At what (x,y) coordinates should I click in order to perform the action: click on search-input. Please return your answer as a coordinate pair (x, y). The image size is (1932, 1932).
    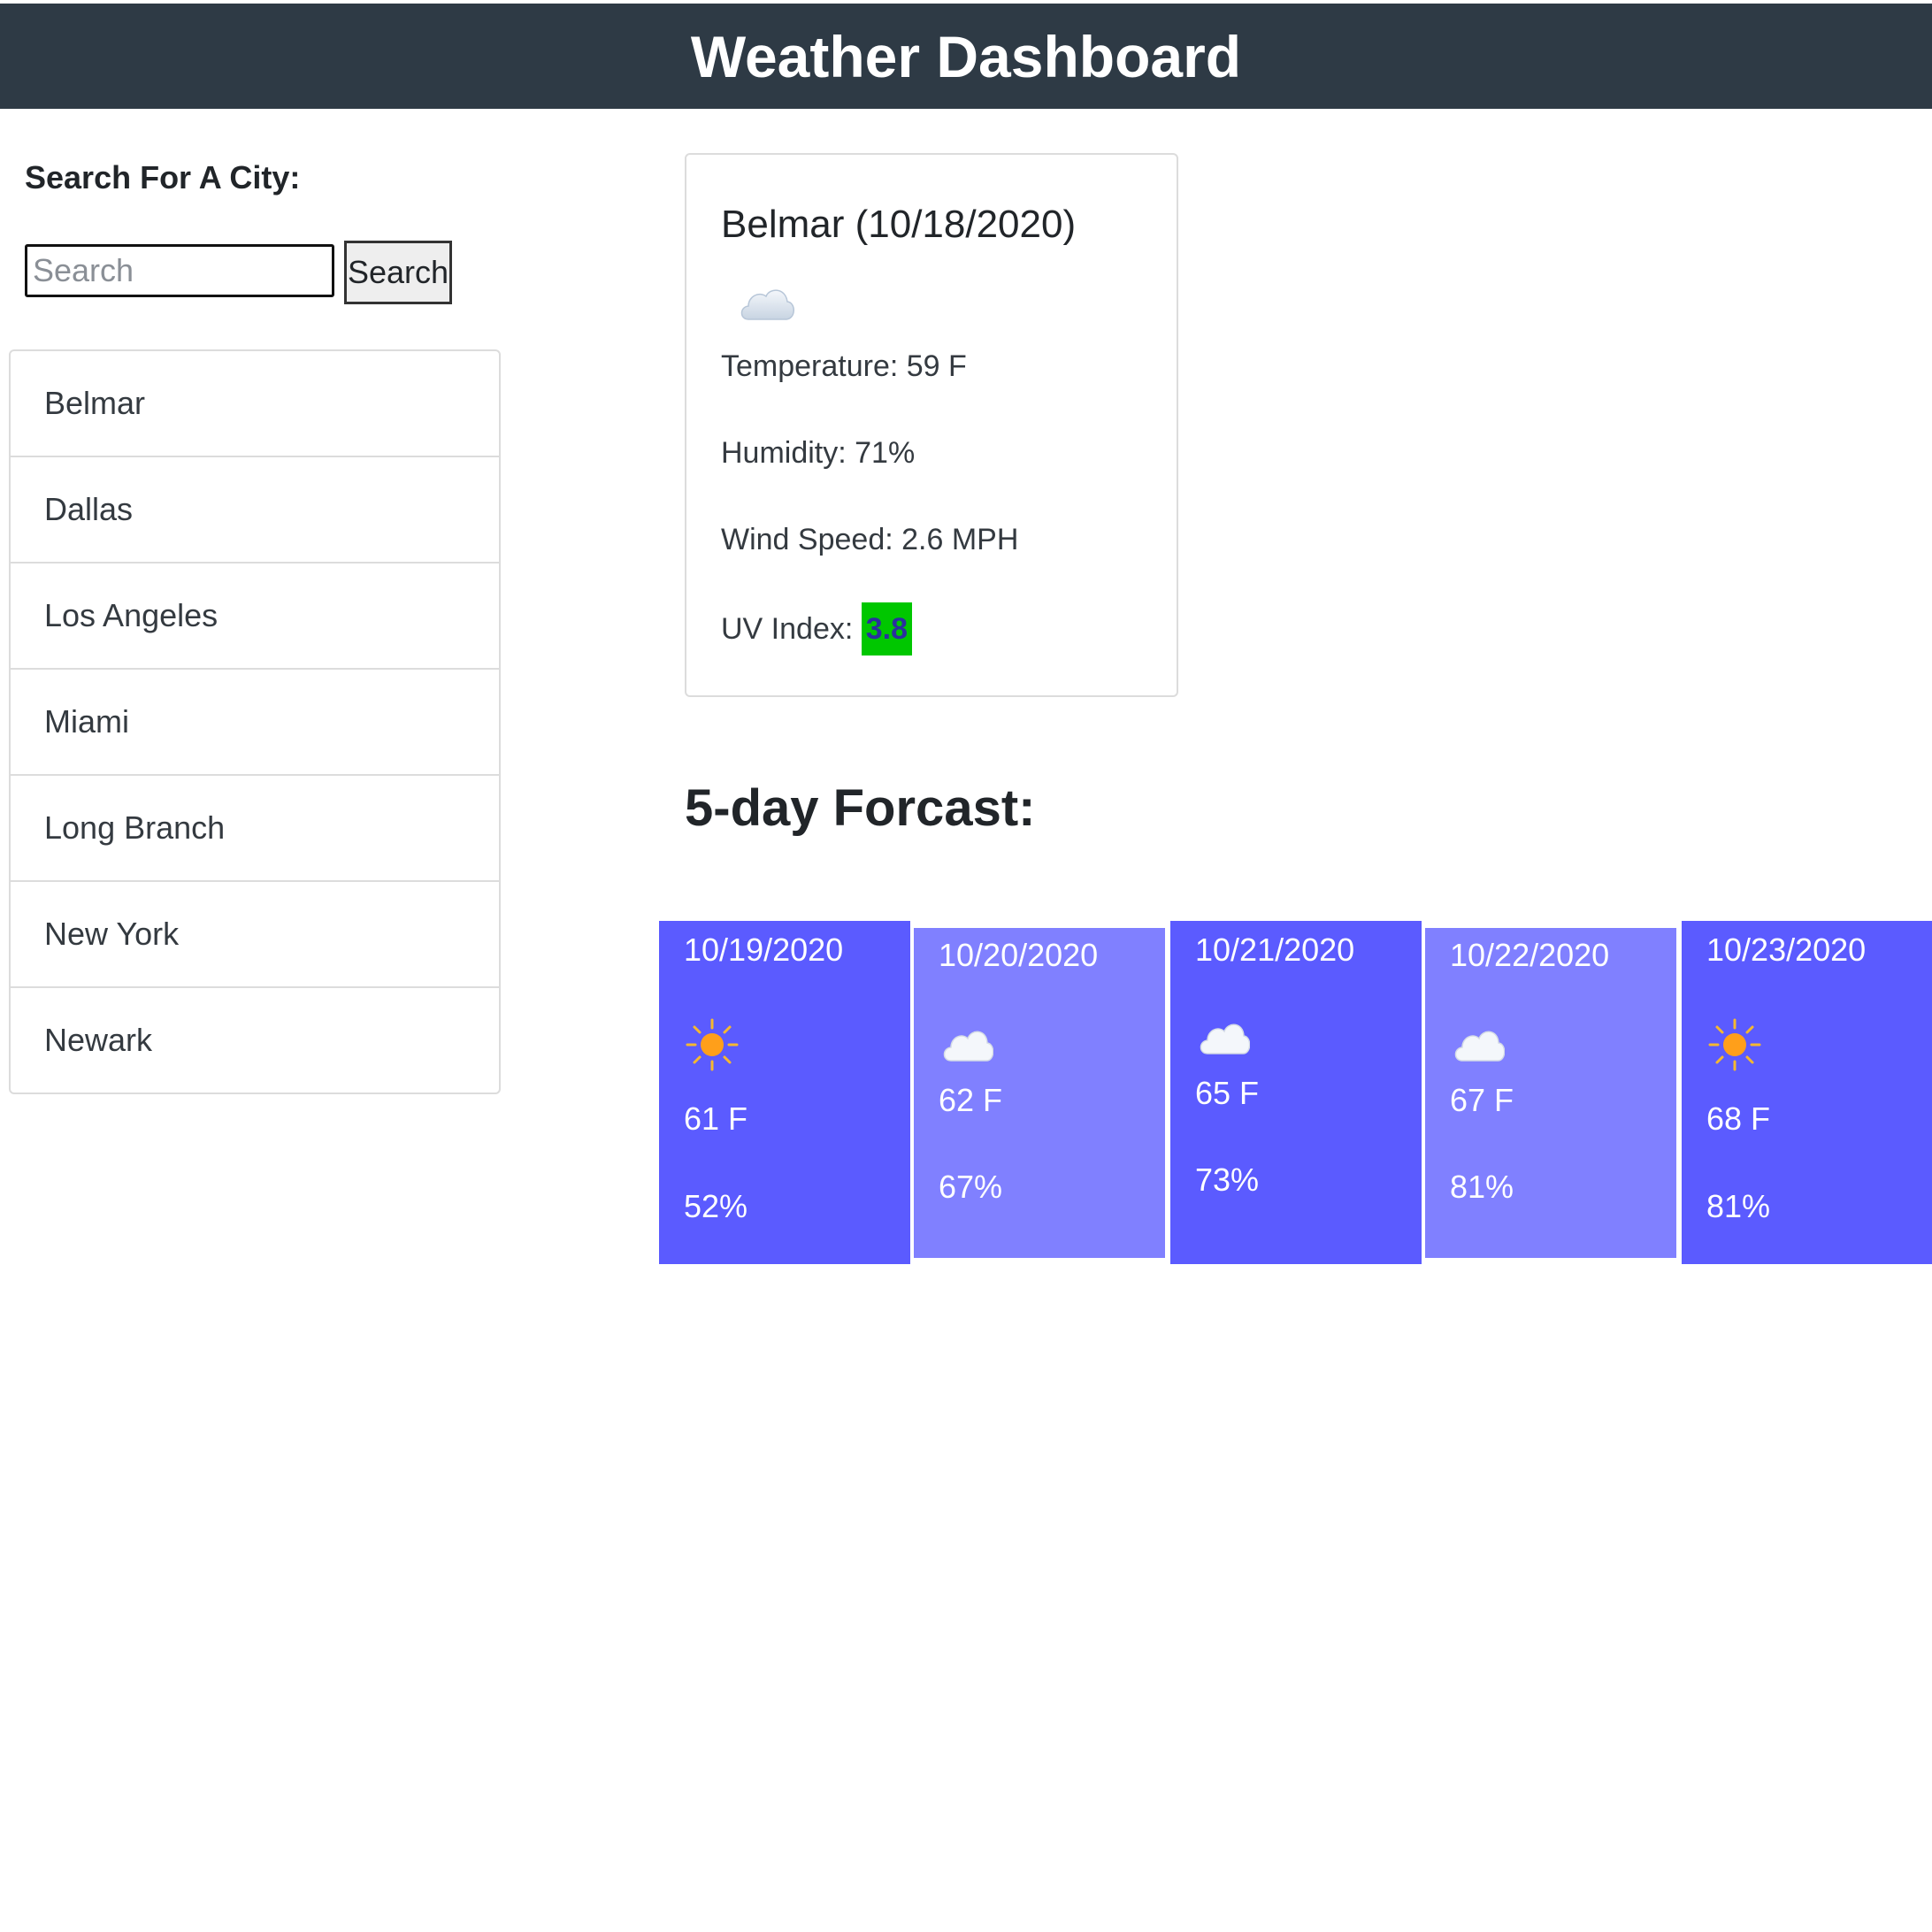
    Looking at the image, I should click on (179, 270).